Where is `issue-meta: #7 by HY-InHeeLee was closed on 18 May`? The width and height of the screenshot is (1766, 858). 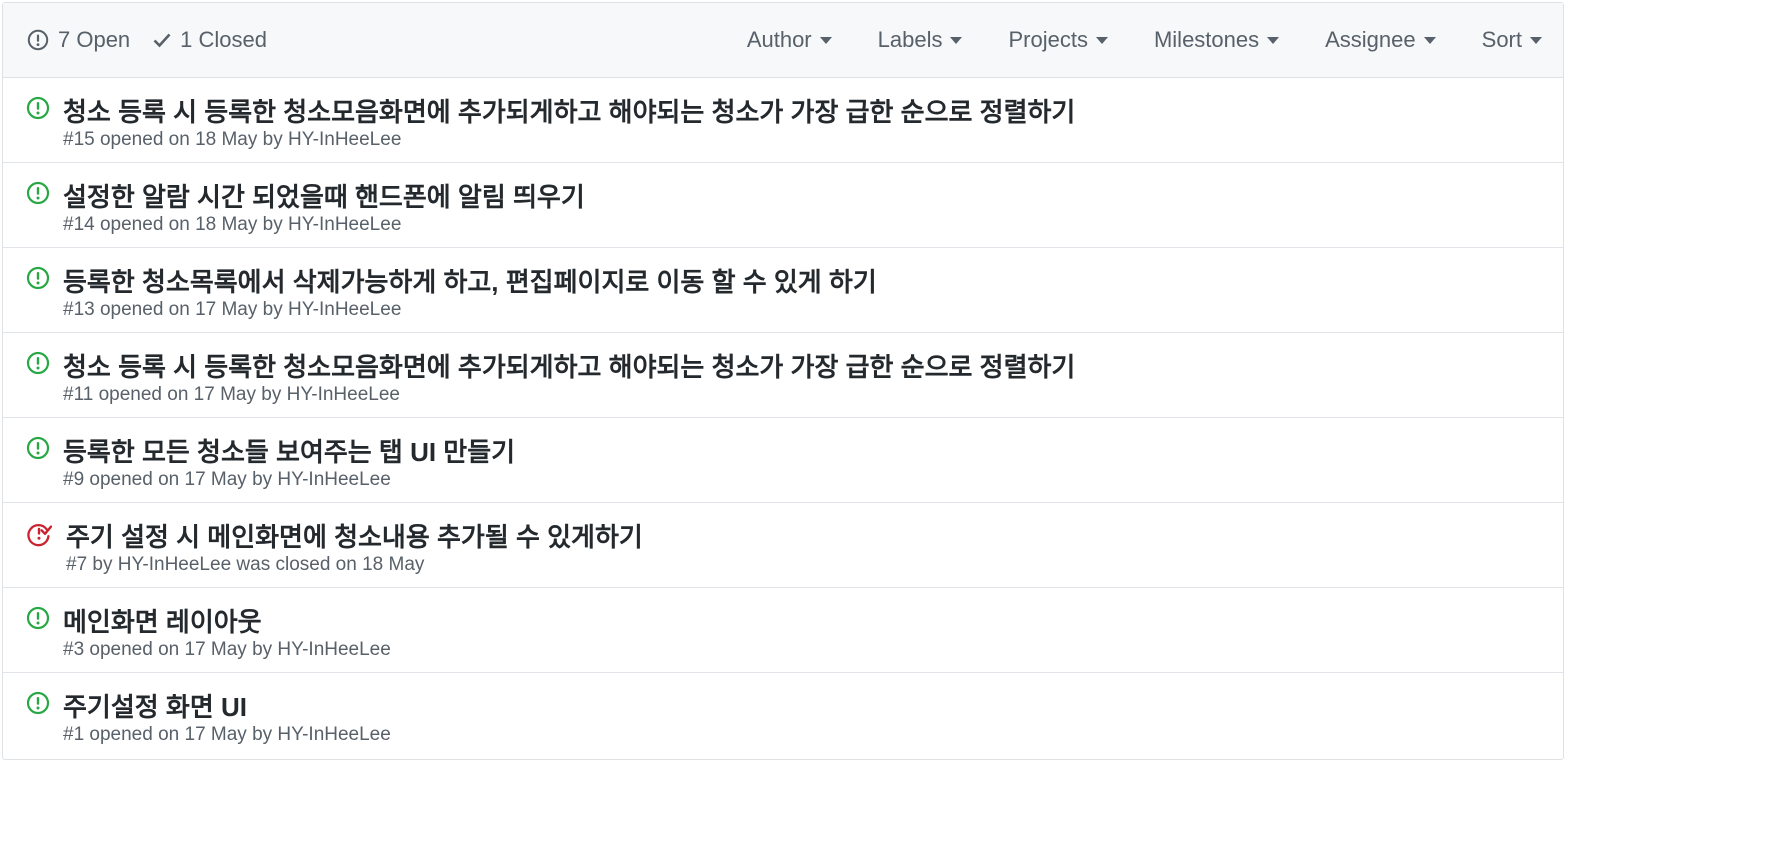
issue-meta: #7 by HY-InHeeLee was closed on 18 May is located at coordinates (245, 564).